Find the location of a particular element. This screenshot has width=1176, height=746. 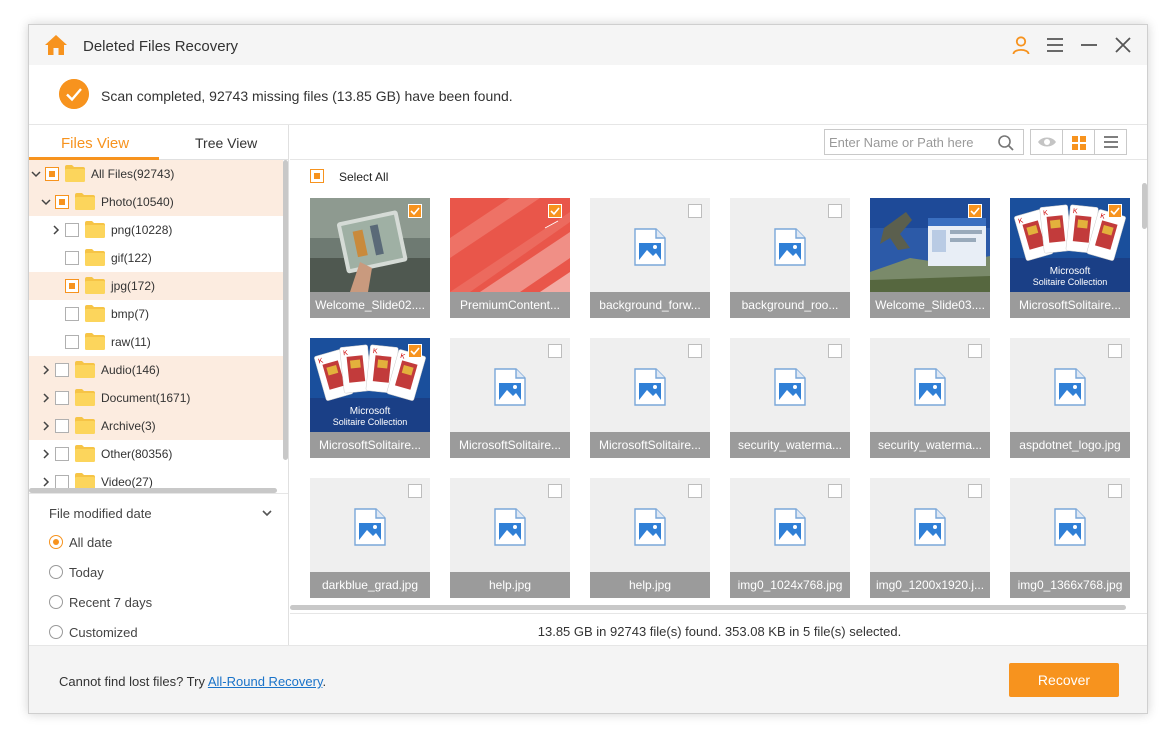

list-view-button is located at coordinates (1110, 142).